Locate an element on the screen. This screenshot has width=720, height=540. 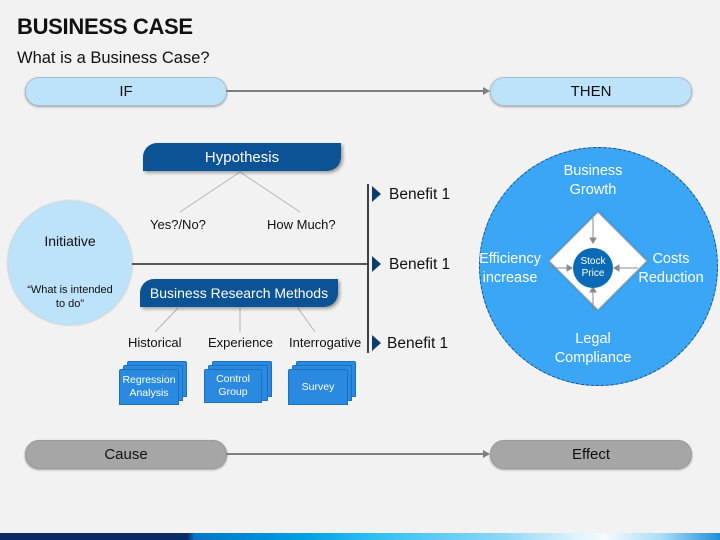
footer-gradient-bar is located at coordinates (360, 536).